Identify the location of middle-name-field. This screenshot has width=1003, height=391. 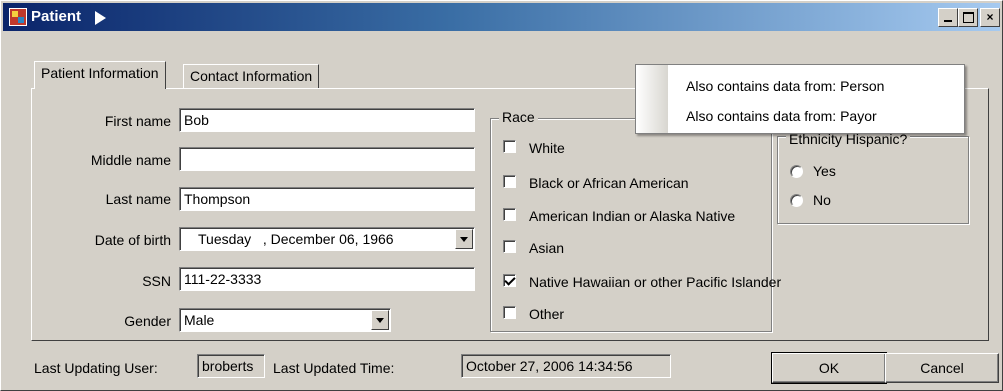
(327, 159).